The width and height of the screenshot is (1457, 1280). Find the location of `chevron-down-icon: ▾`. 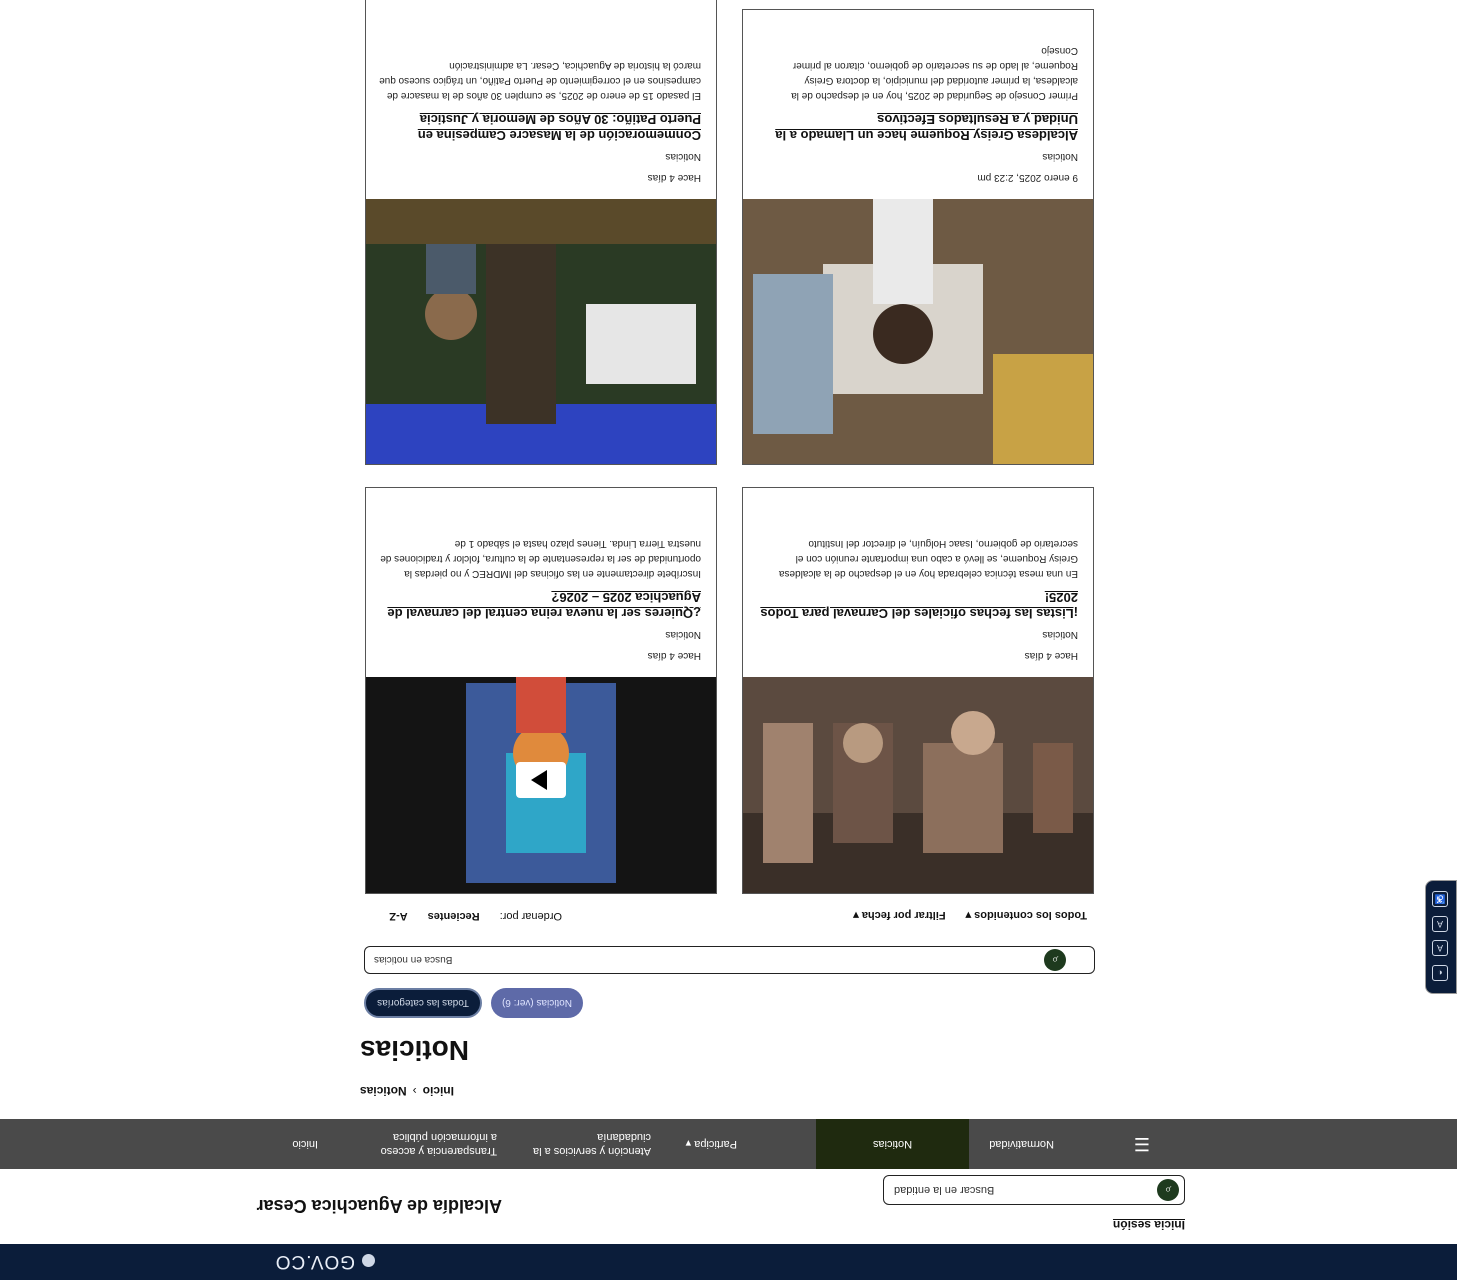

chevron-down-icon: ▾ is located at coordinates (688, 1143).